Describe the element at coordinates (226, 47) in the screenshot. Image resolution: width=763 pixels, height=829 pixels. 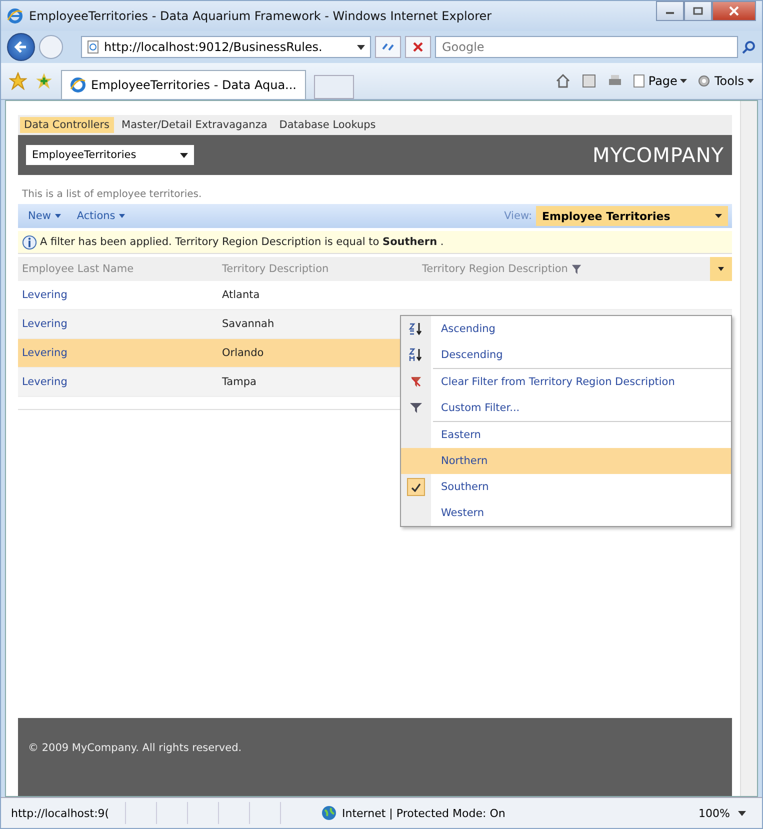
I see `address-field: http://localhost:9012/BusinessRules.` at that location.